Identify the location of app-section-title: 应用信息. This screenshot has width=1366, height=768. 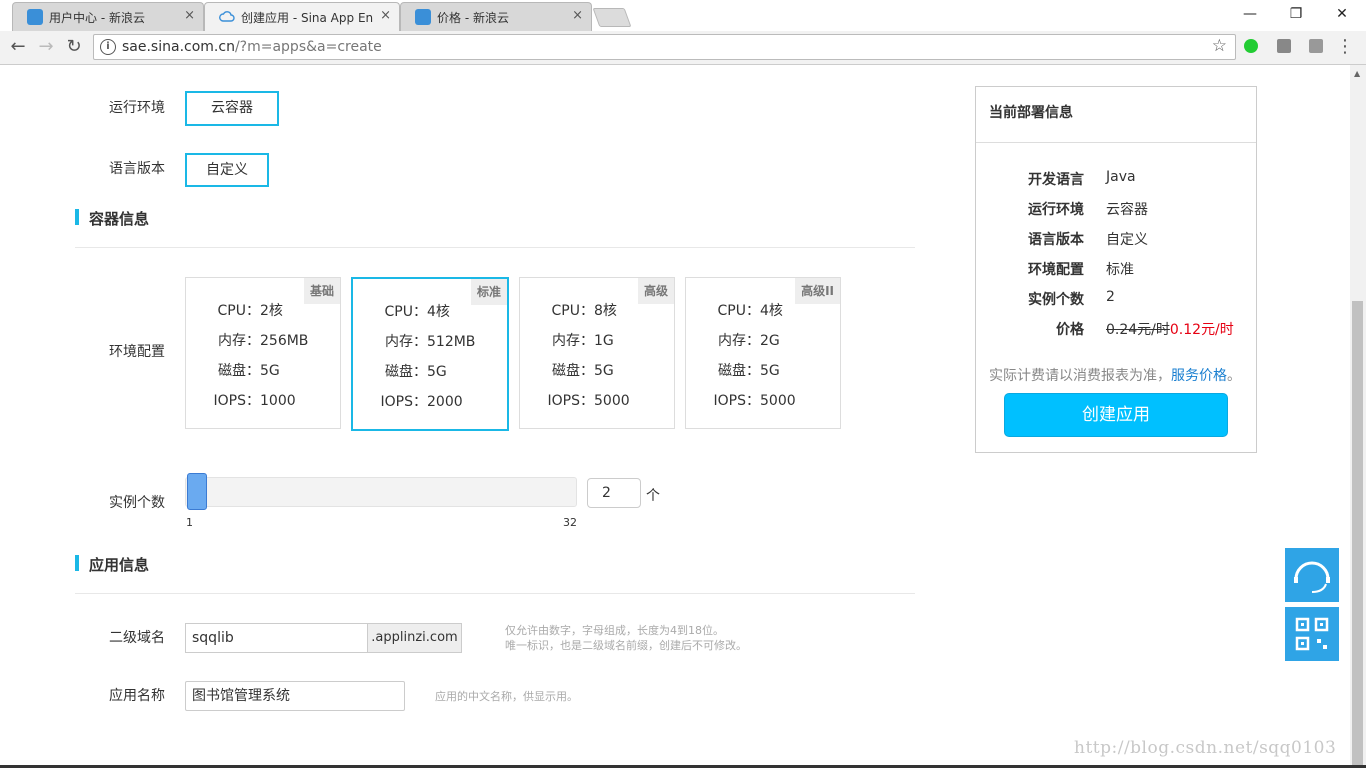
(112, 564).